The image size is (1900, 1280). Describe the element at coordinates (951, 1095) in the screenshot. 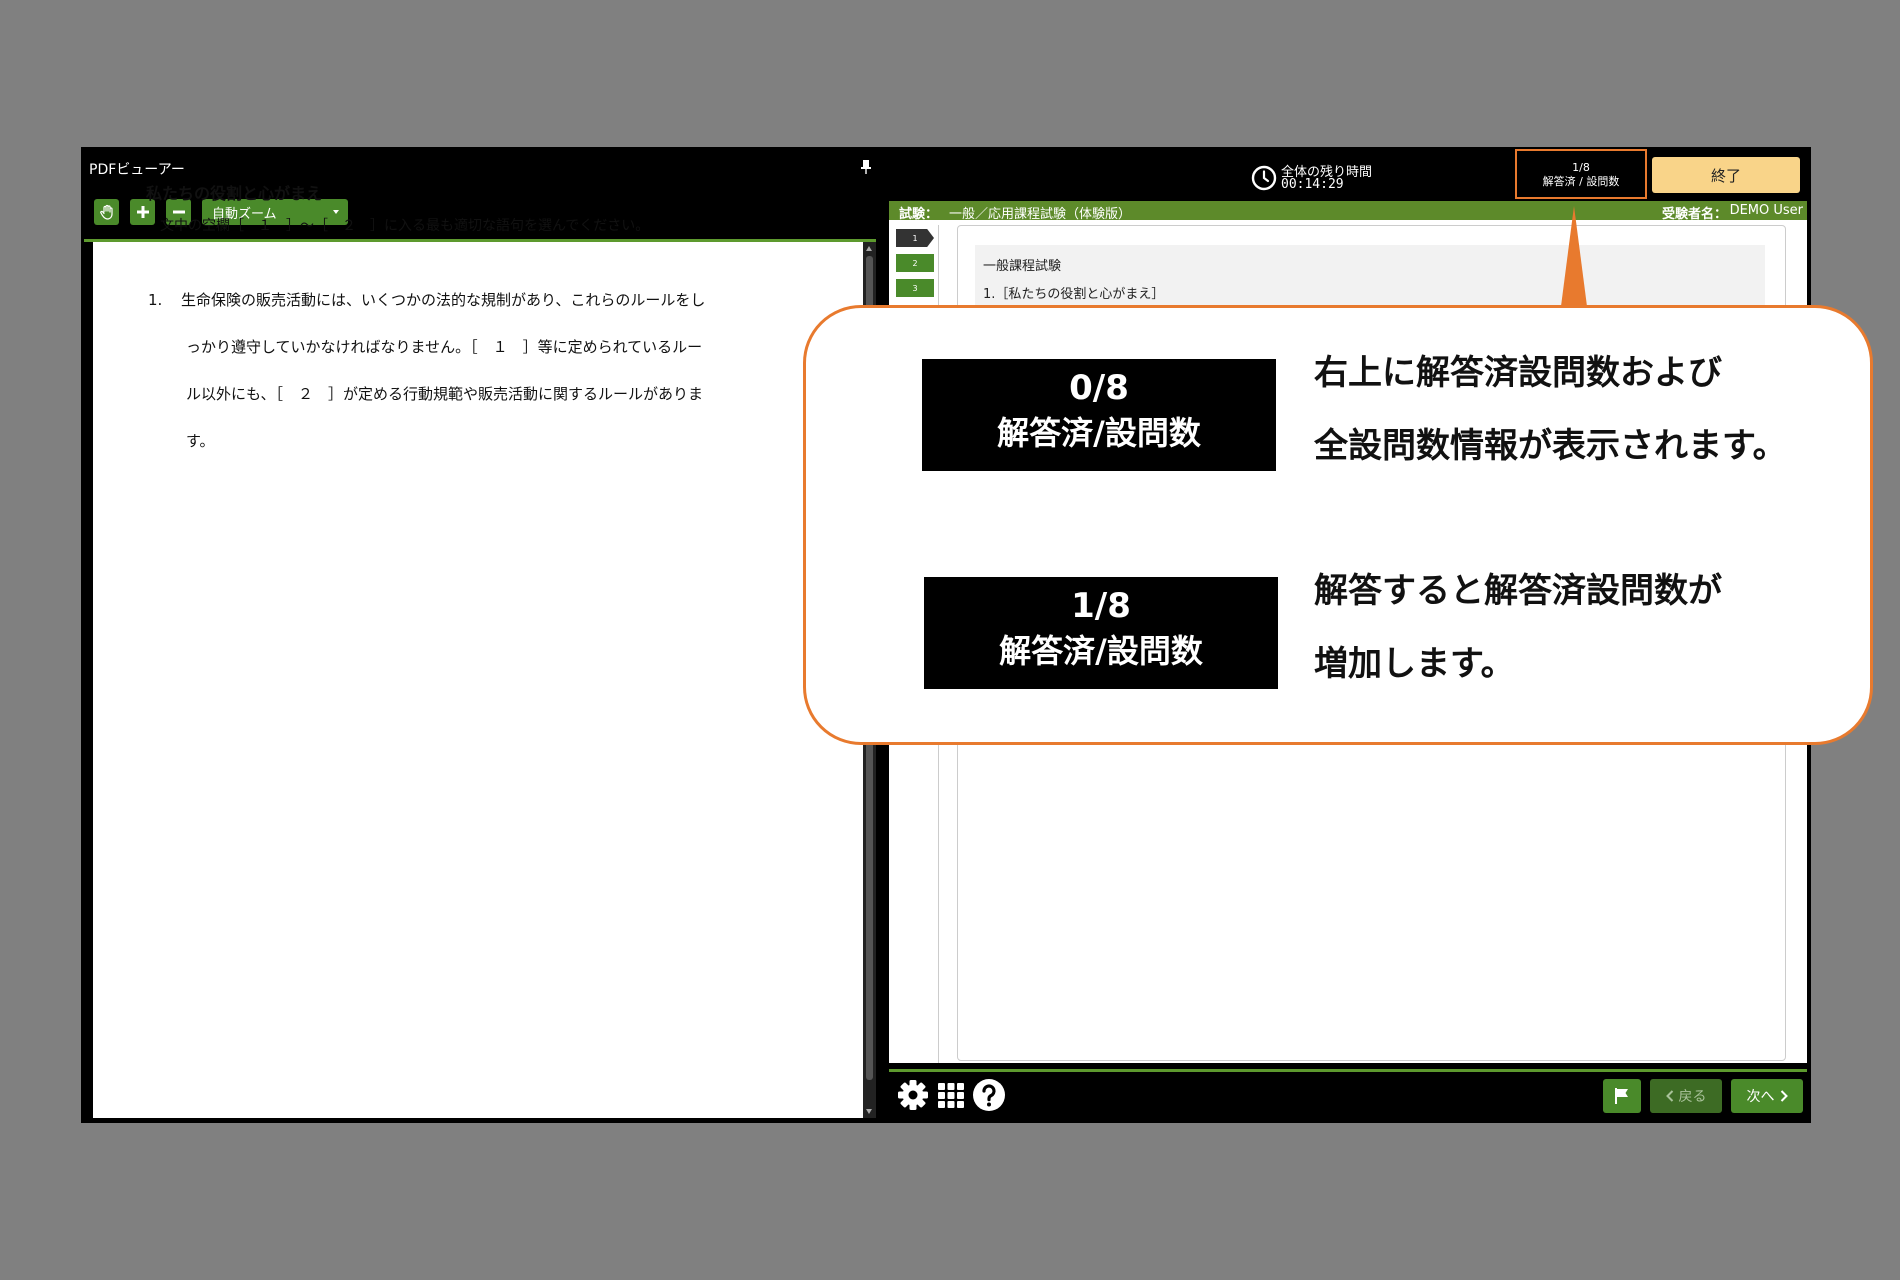

I see `grid-icon` at that location.